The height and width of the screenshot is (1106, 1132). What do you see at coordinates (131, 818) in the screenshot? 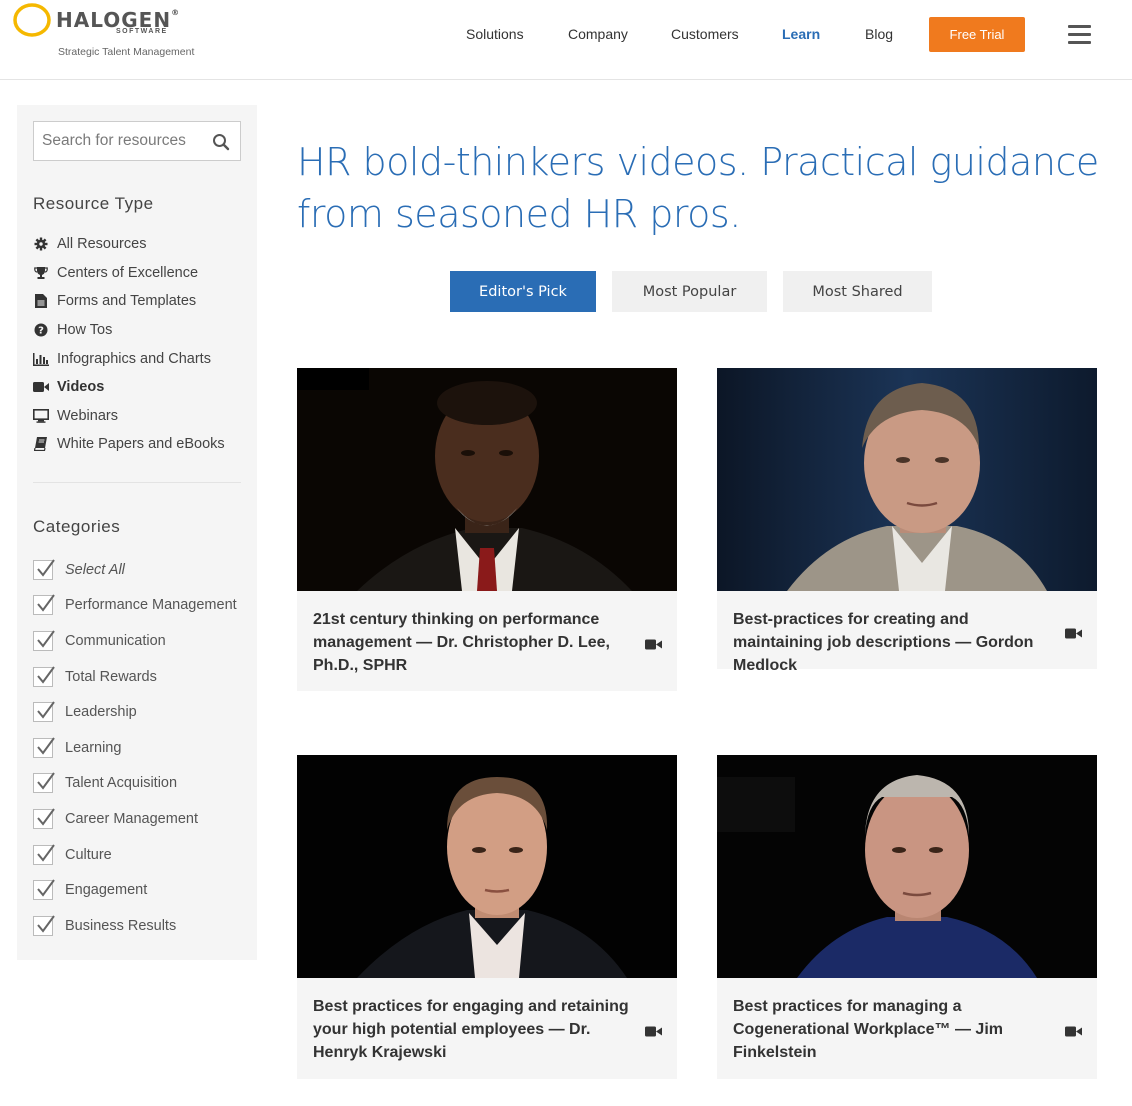
I see `category-label: Career Management` at bounding box center [131, 818].